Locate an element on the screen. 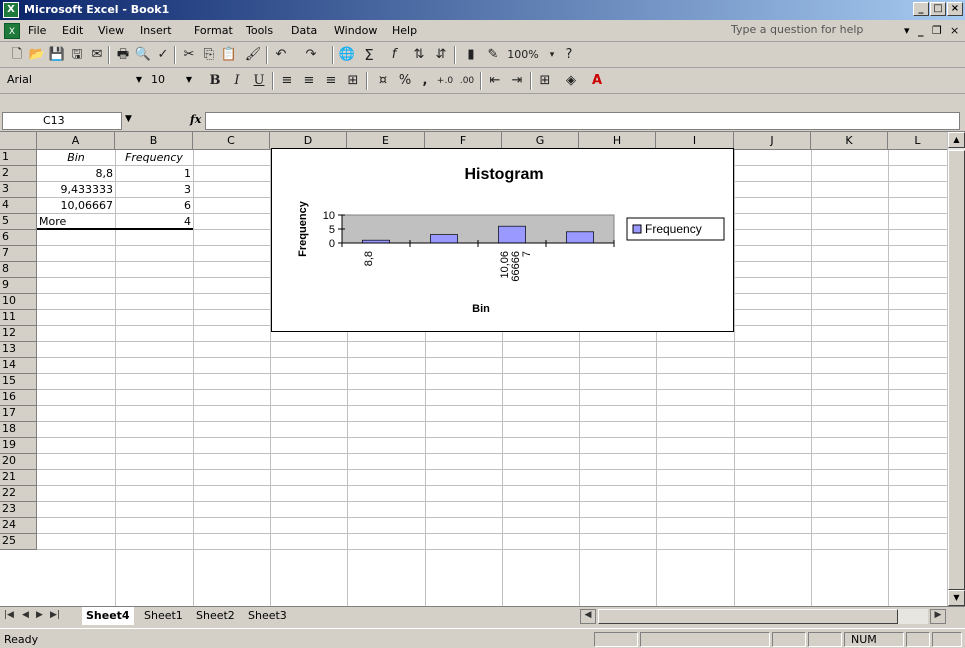 The width and height of the screenshot is (965, 648). hyperlink-icon: 🌐 is located at coordinates (347, 55).